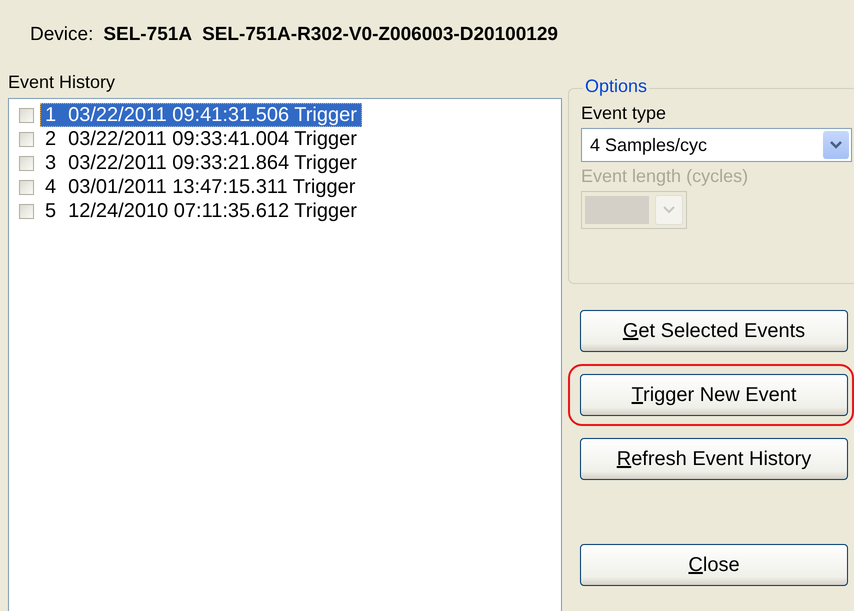 This screenshot has width=854, height=611. I want to click on event-item: 4 03/01/2011 13:47:15.311 Trigger, so click(200, 187).